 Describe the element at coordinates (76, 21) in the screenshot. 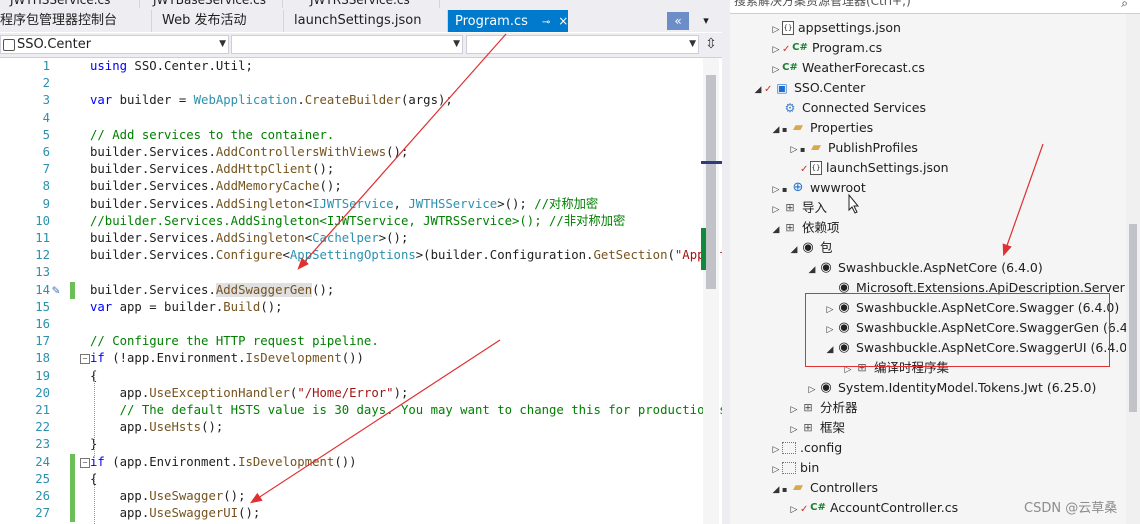

I see `tab-package-manager-console: 程序包管理器控制台` at that location.